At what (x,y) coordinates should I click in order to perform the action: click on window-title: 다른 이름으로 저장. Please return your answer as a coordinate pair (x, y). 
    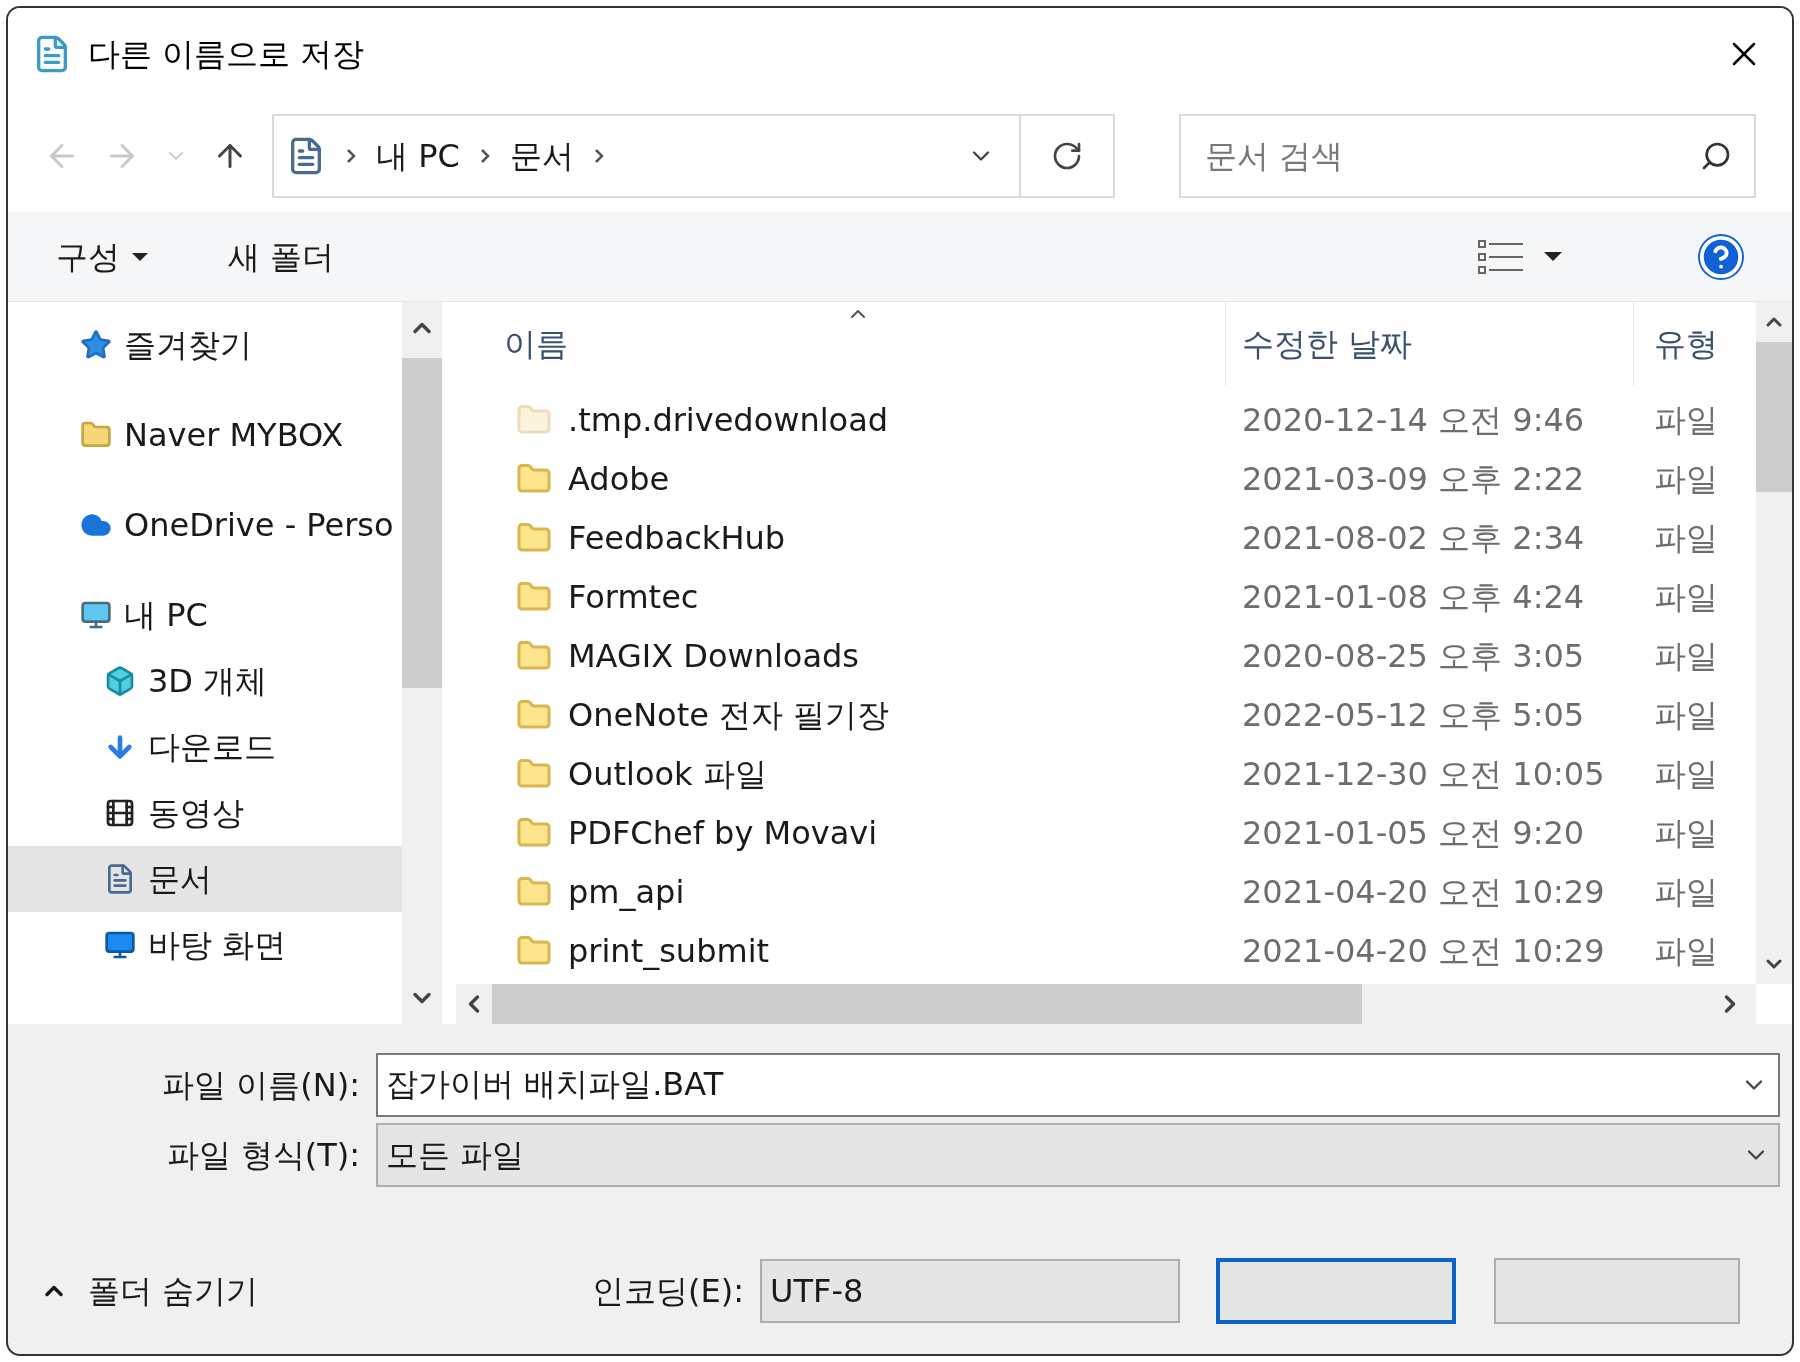
    Looking at the image, I should click on (226, 54).